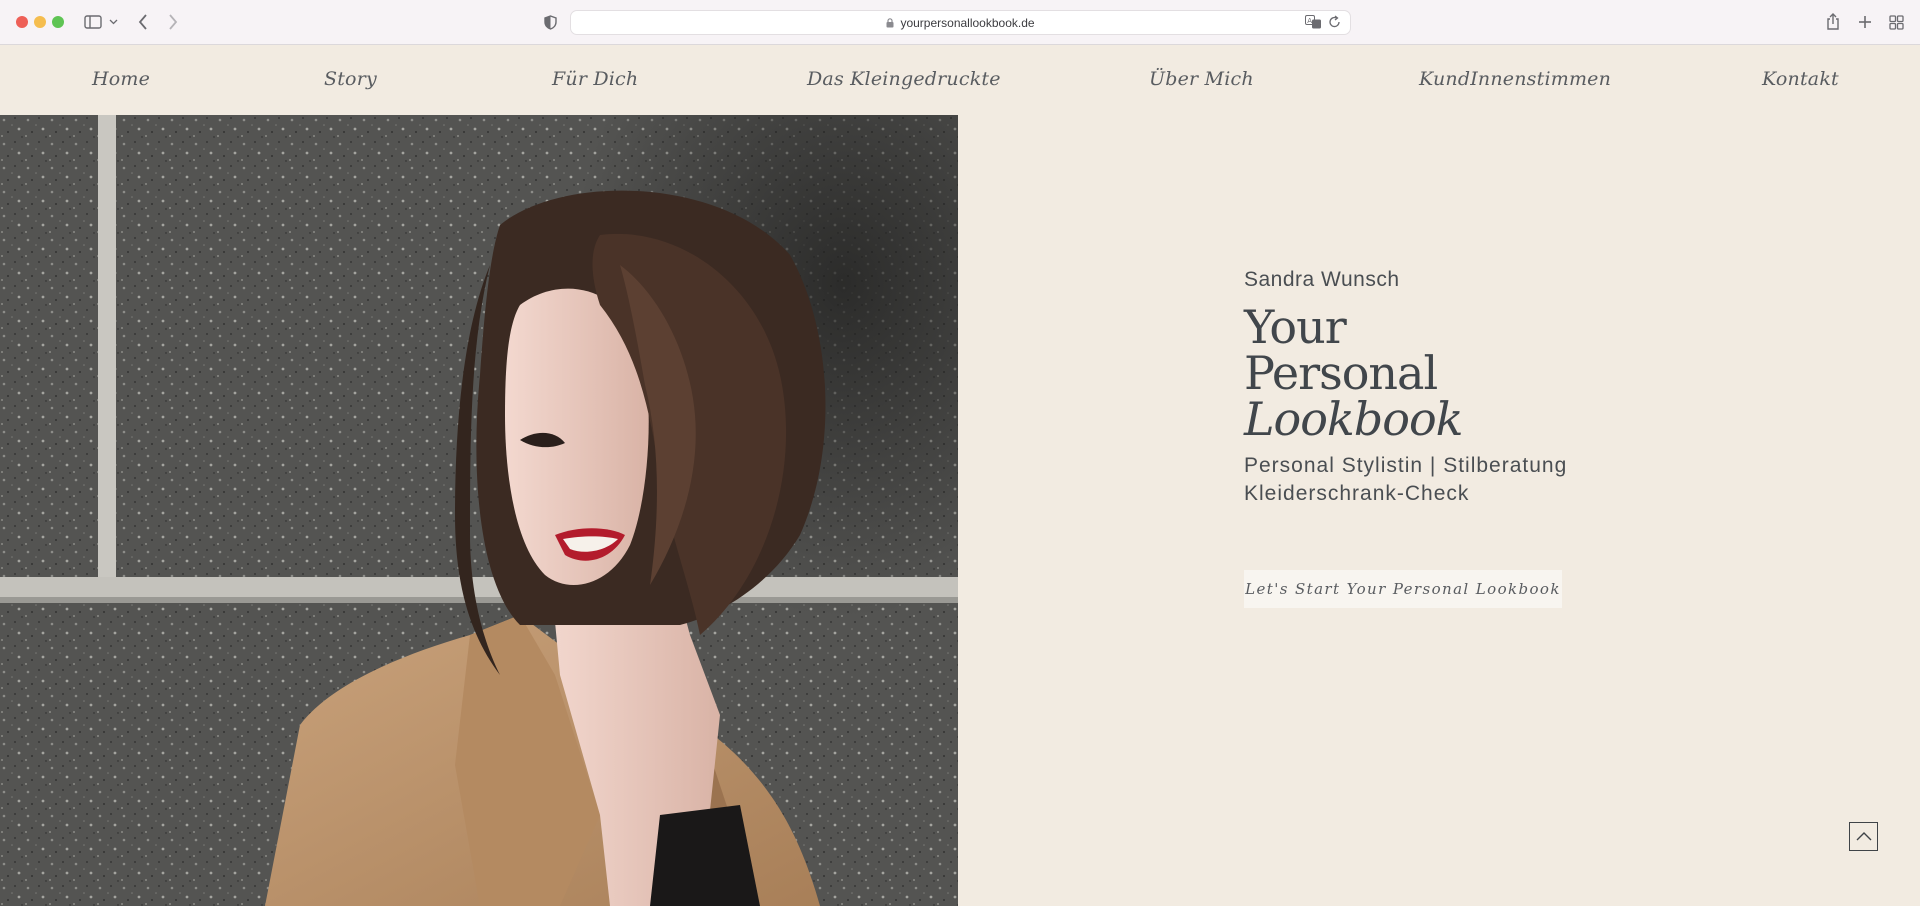 This screenshot has width=1920, height=906. I want to click on translate-icon: A, so click(1313, 24).